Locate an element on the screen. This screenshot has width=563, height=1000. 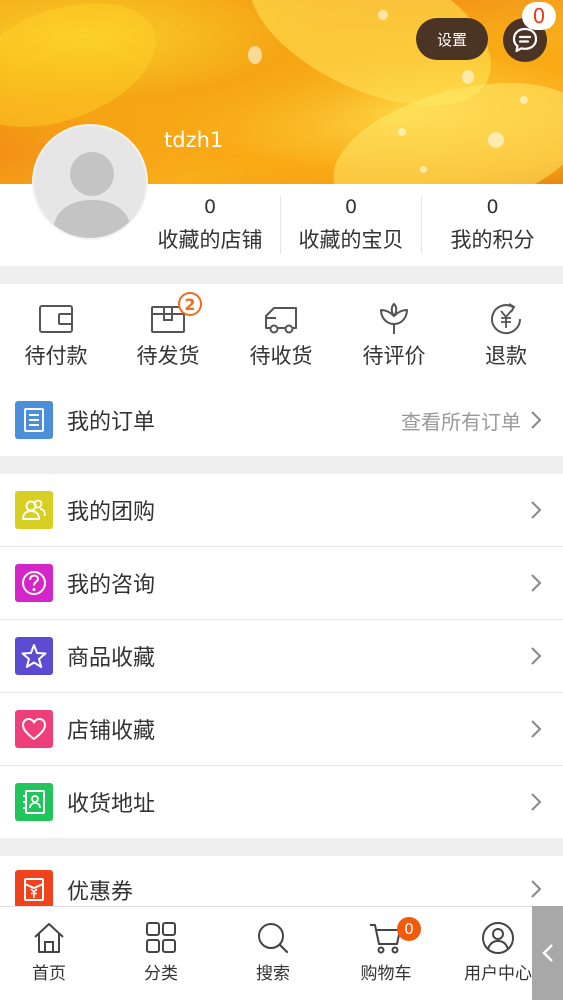
order-status-label: 退款 is located at coordinates (506, 356).